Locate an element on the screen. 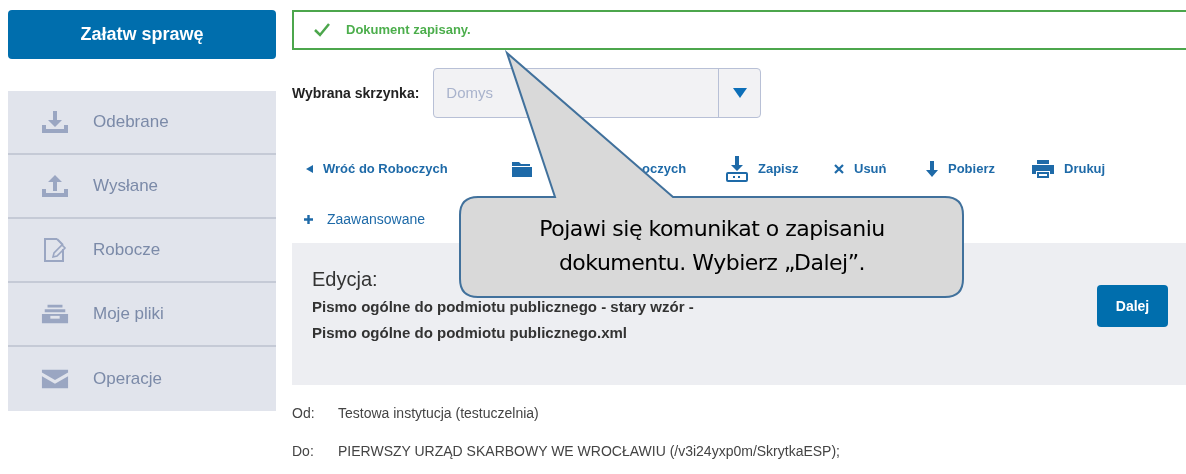  field-label: Do: is located at coordinates (303, 451).